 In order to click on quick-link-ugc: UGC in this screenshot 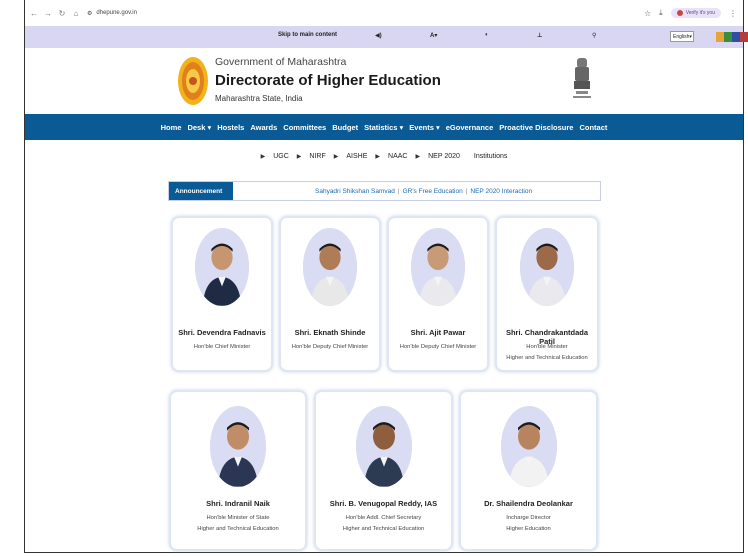, I will do `click(281, 156)`.